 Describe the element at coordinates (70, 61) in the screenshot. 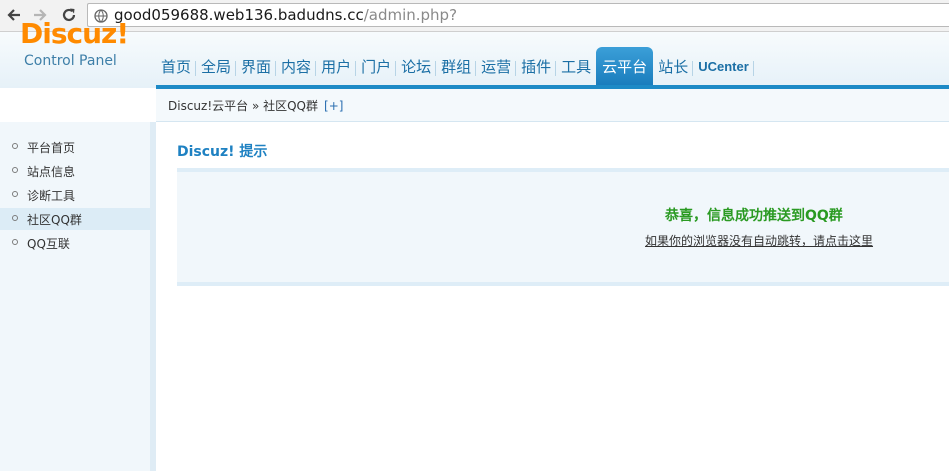

I see `logo-subtitle: Control Panel` at that location.